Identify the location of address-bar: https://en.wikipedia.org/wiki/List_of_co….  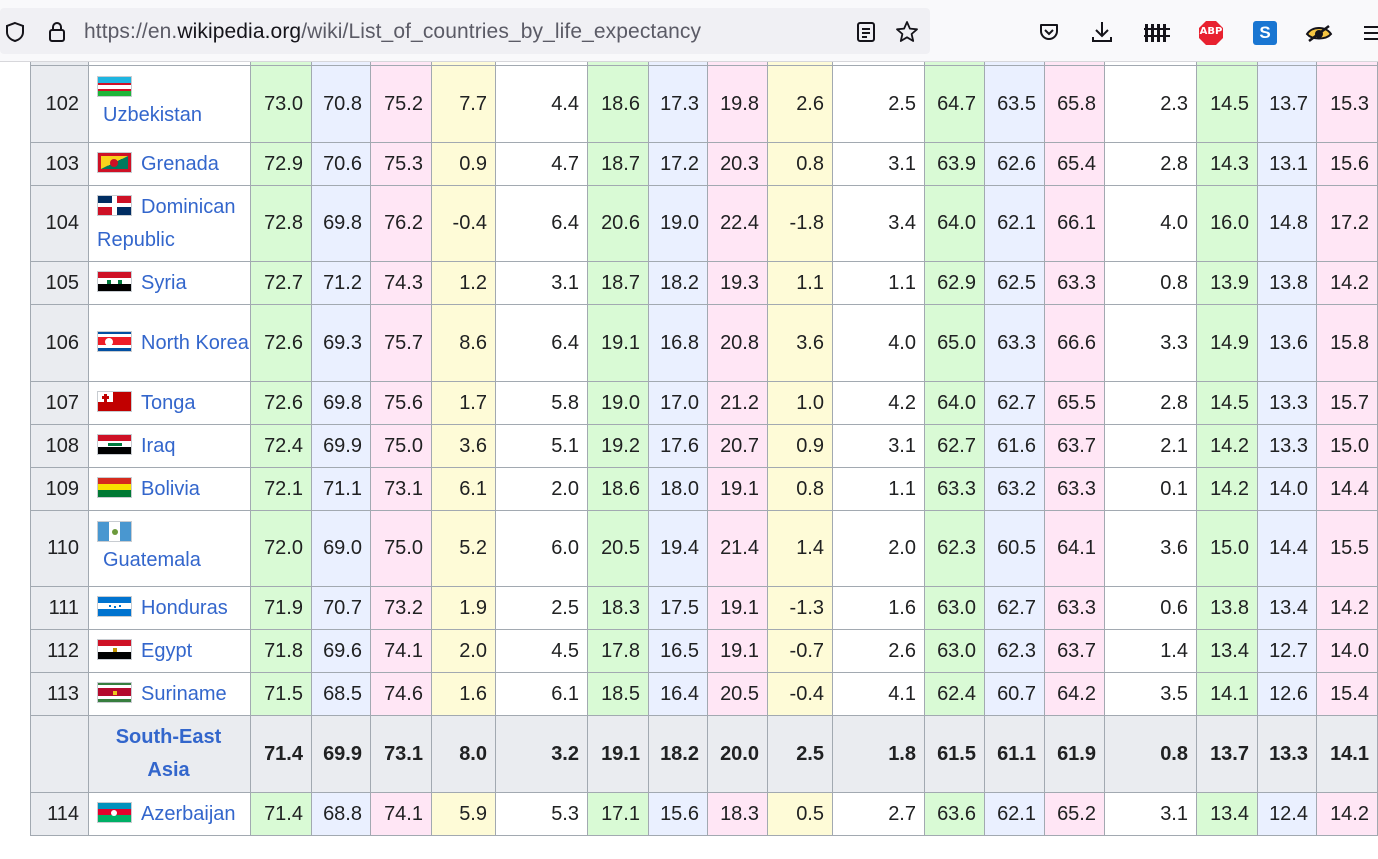
(465, 31).